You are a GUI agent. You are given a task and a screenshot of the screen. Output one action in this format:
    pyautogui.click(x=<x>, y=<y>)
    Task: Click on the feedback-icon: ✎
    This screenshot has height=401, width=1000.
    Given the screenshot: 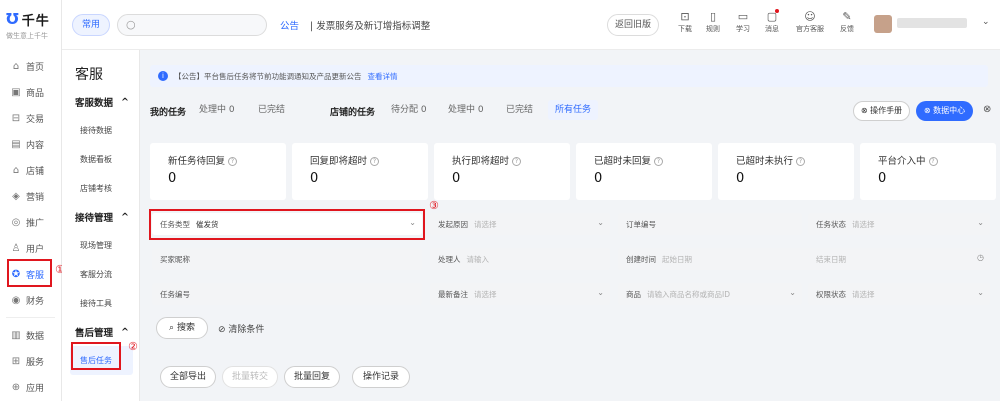 What is the action you would take?
    pyautogui.click(x=847, y=16)
    